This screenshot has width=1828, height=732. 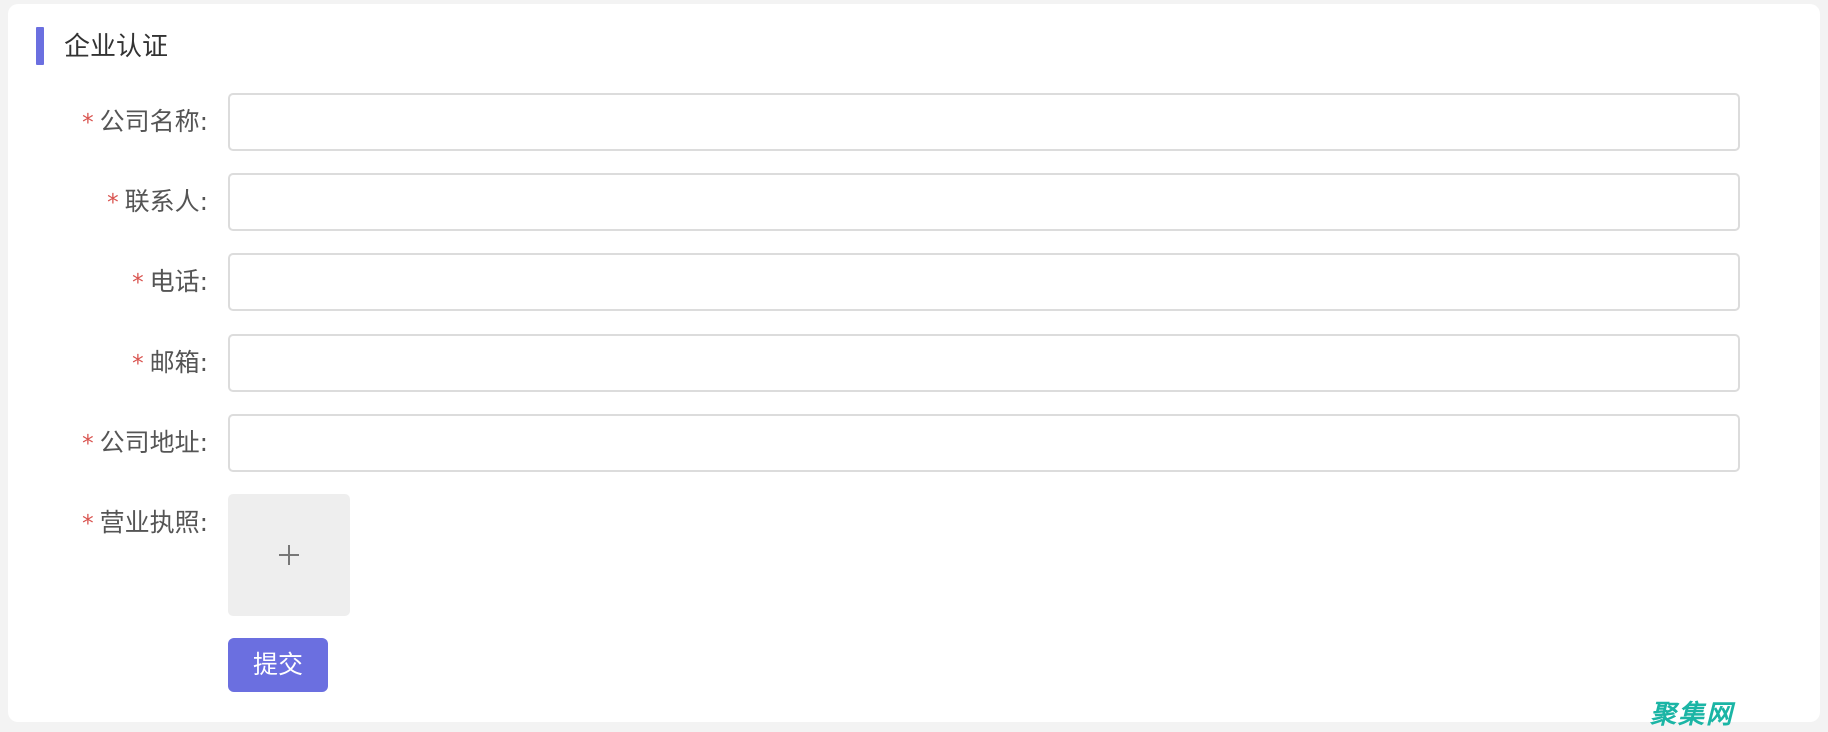 I want to click on company-name-label: * 公司名称:, so click(x=145, y=122).